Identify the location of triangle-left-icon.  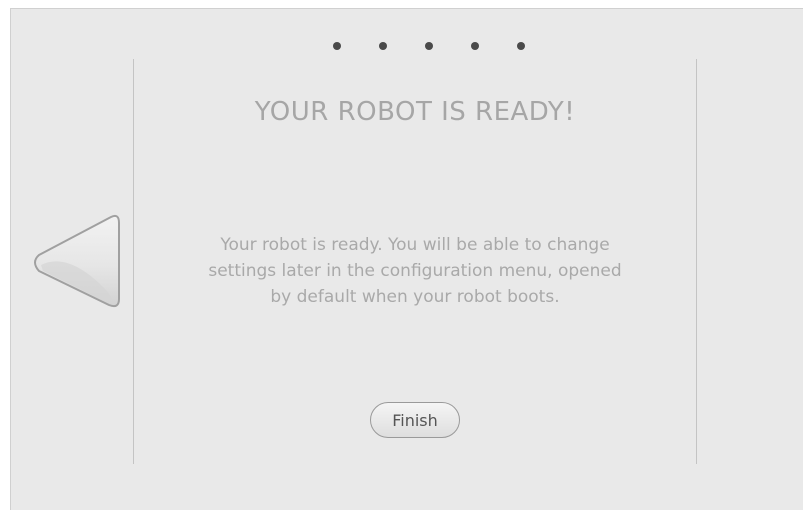
(77, 261).